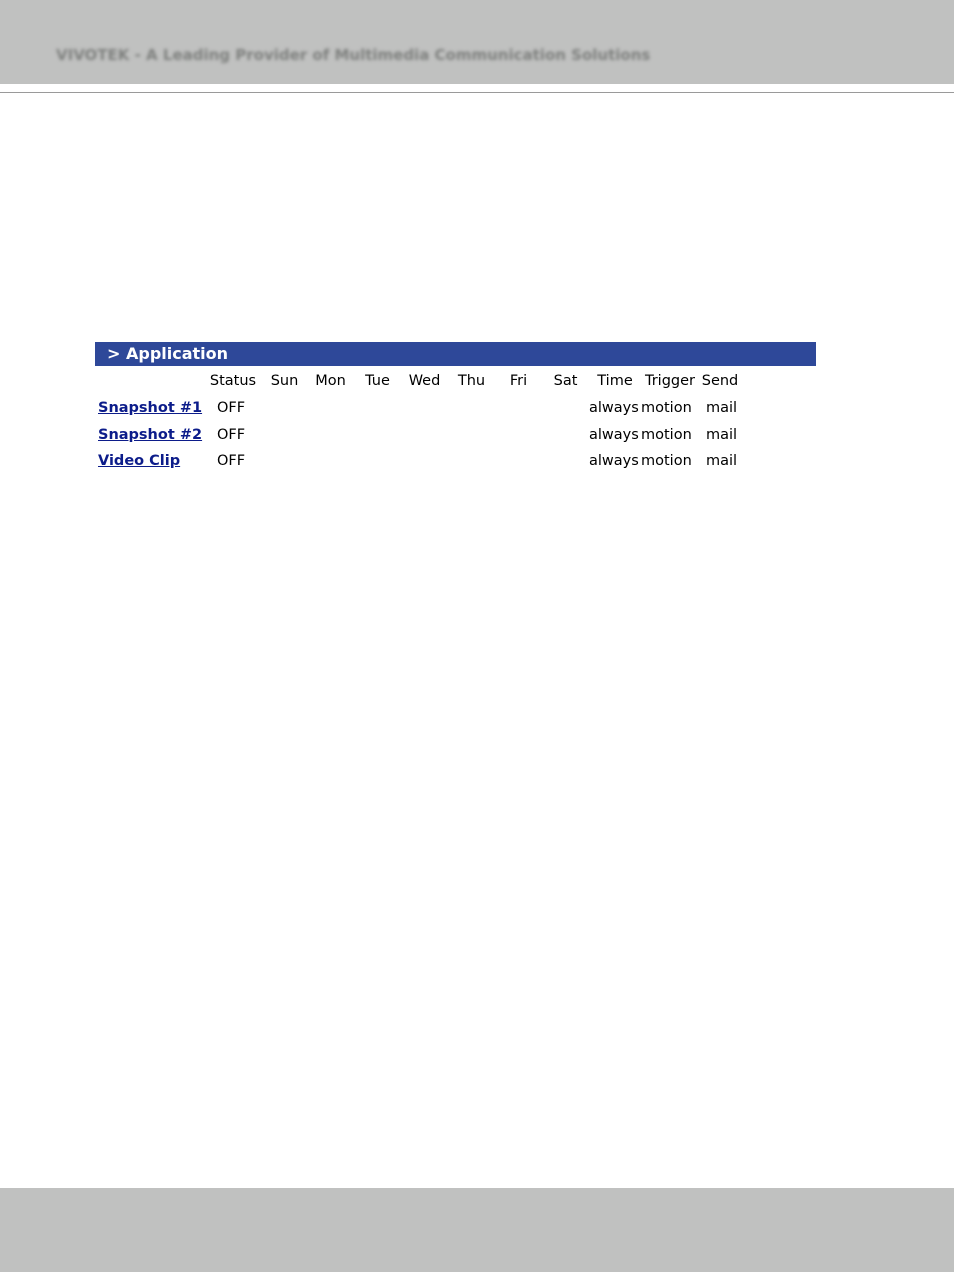  Describe the element at coordinates (477, 92) in the screenshot. I see `header-divider` at that location.